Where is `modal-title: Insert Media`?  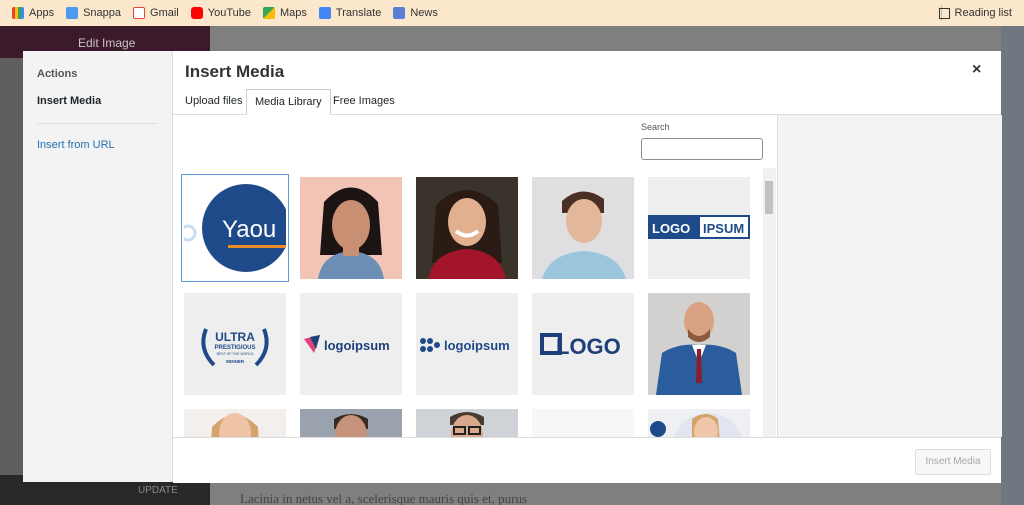 modal-title: Insert Media is located at coordinates (235, 71).